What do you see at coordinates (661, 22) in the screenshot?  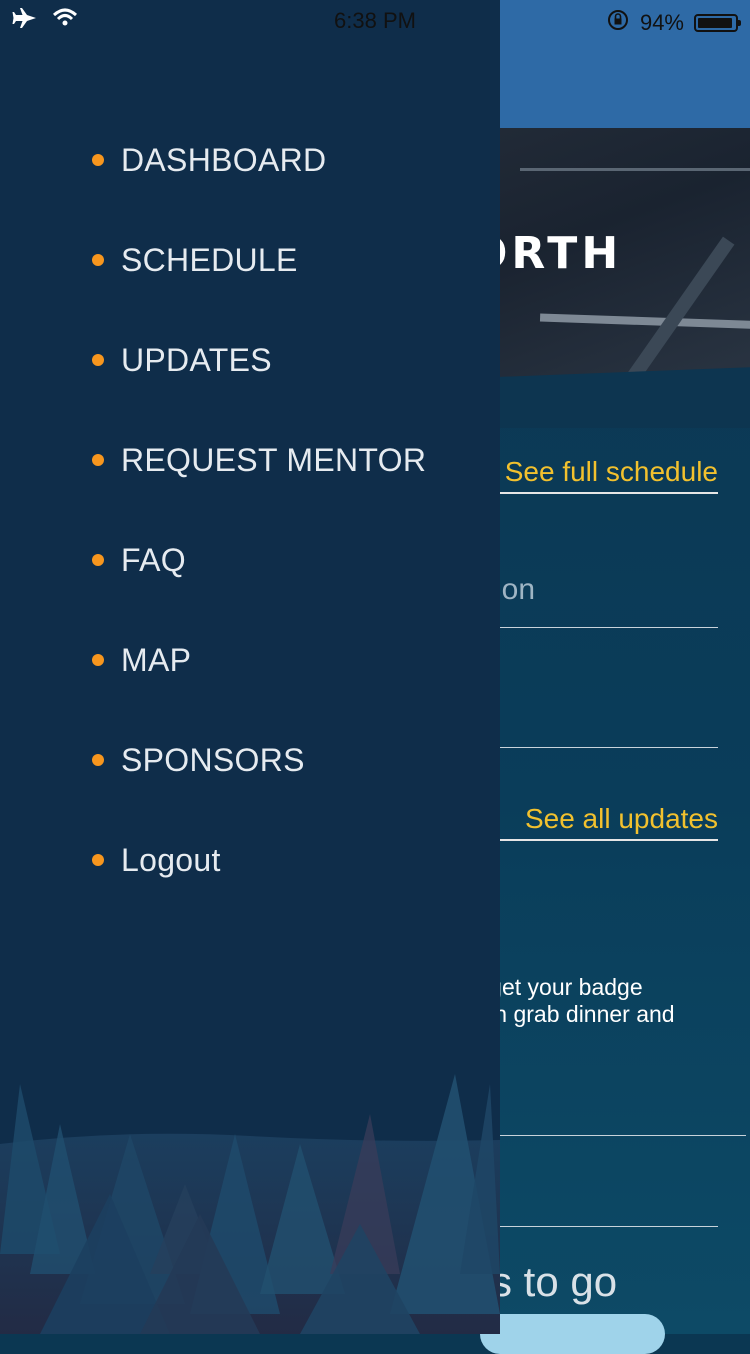 I see `battery-percent: 94%` at bounding box center [661, 22].